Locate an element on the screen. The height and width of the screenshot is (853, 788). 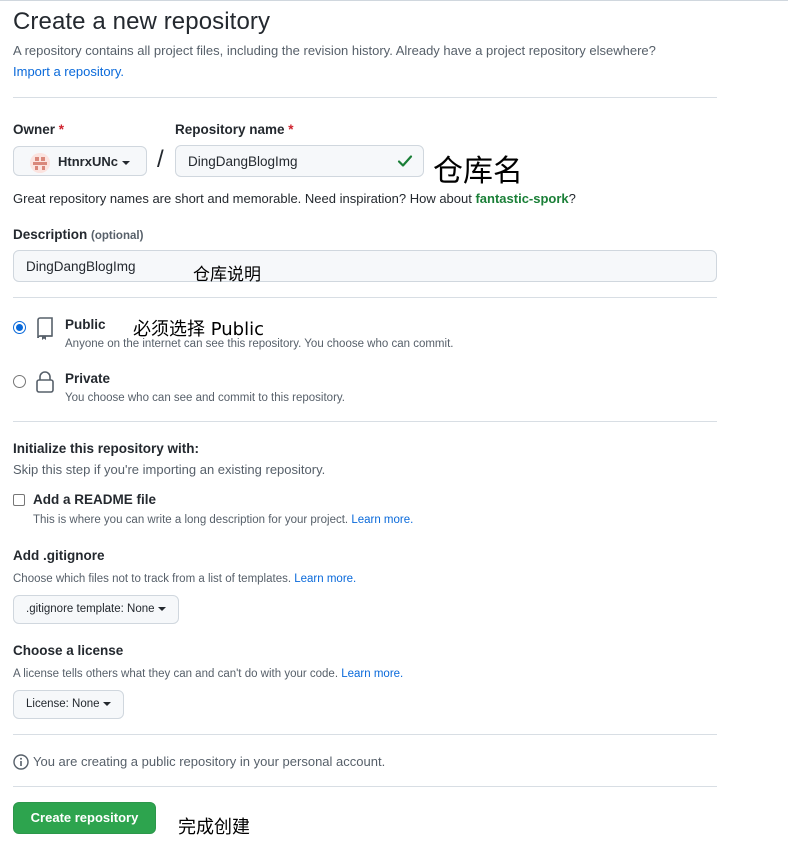
optional-tag: (optional) is located at coordinates (117, 236).